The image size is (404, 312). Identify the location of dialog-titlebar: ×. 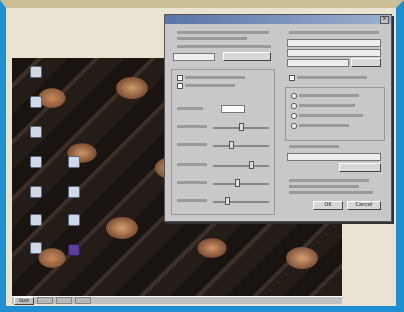
(278, 19).